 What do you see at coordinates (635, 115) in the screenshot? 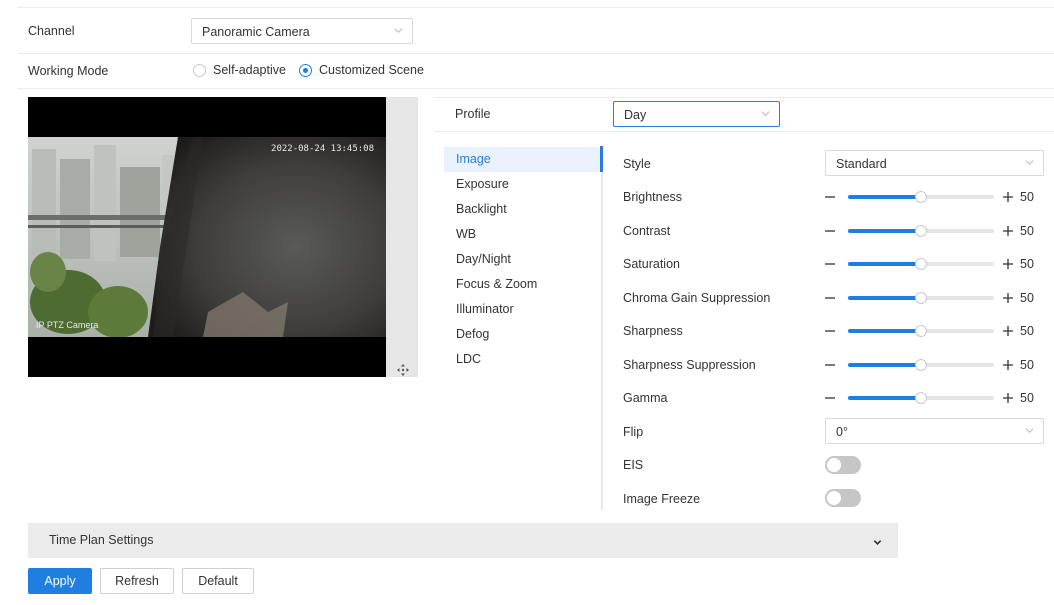
I see `profile-select-value: Day` at bounding box center [635, 115].